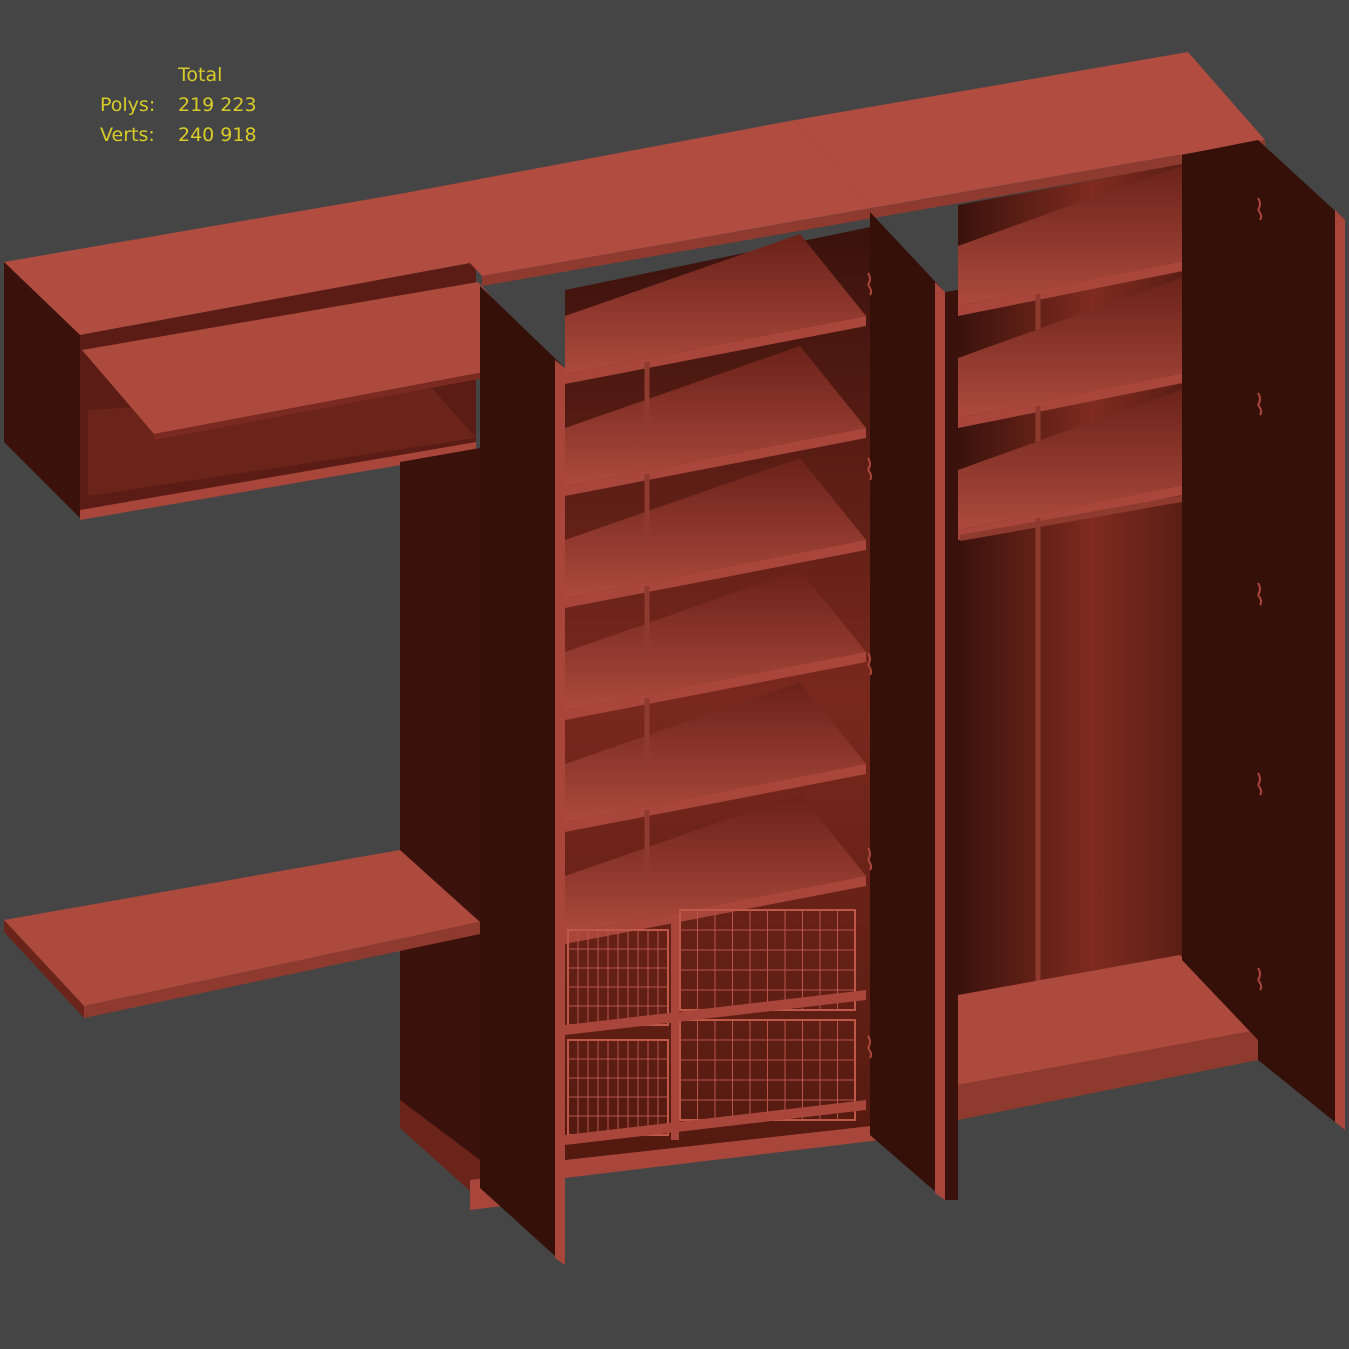 This screenshot has width=1349, height=1349. What do you see at coordinates (522, 775) in the screenshot?
I see `middle-left-door` at bounding box center [522, 775].